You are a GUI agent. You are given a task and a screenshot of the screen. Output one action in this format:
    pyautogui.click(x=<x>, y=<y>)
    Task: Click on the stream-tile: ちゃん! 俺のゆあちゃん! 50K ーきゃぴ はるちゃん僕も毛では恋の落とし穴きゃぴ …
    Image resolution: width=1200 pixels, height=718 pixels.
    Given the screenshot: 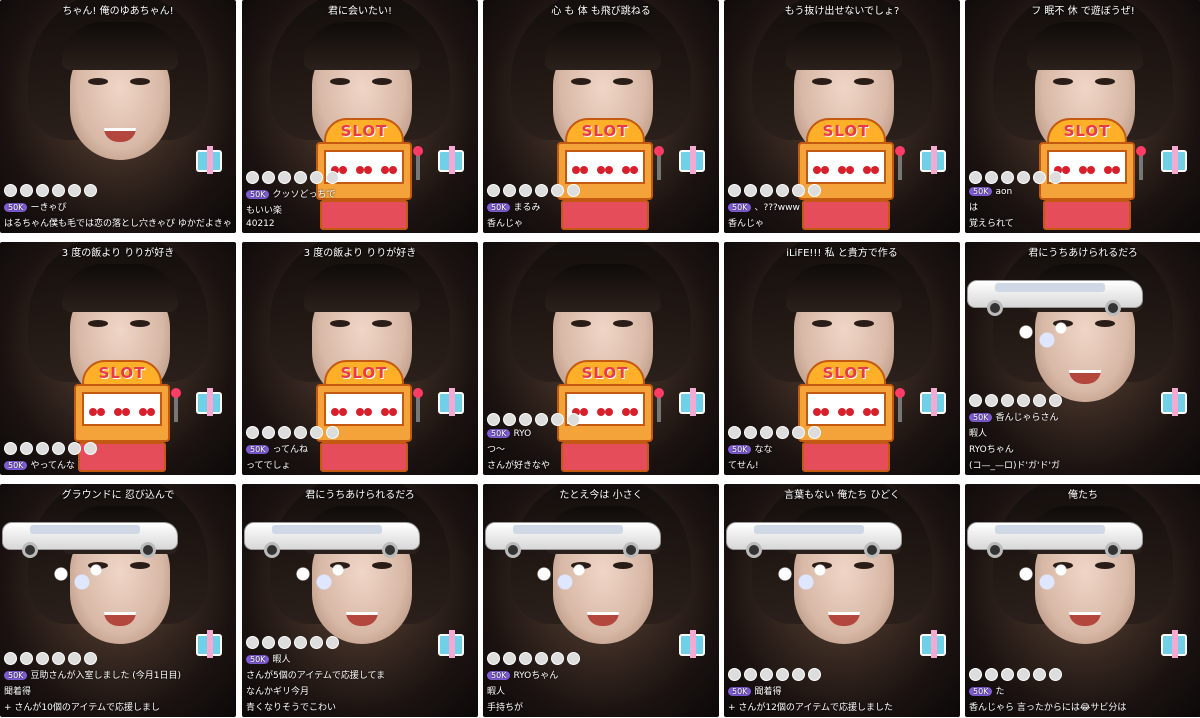 What is the action you would take?
    pyautogui.click(x=118, y=116)
    